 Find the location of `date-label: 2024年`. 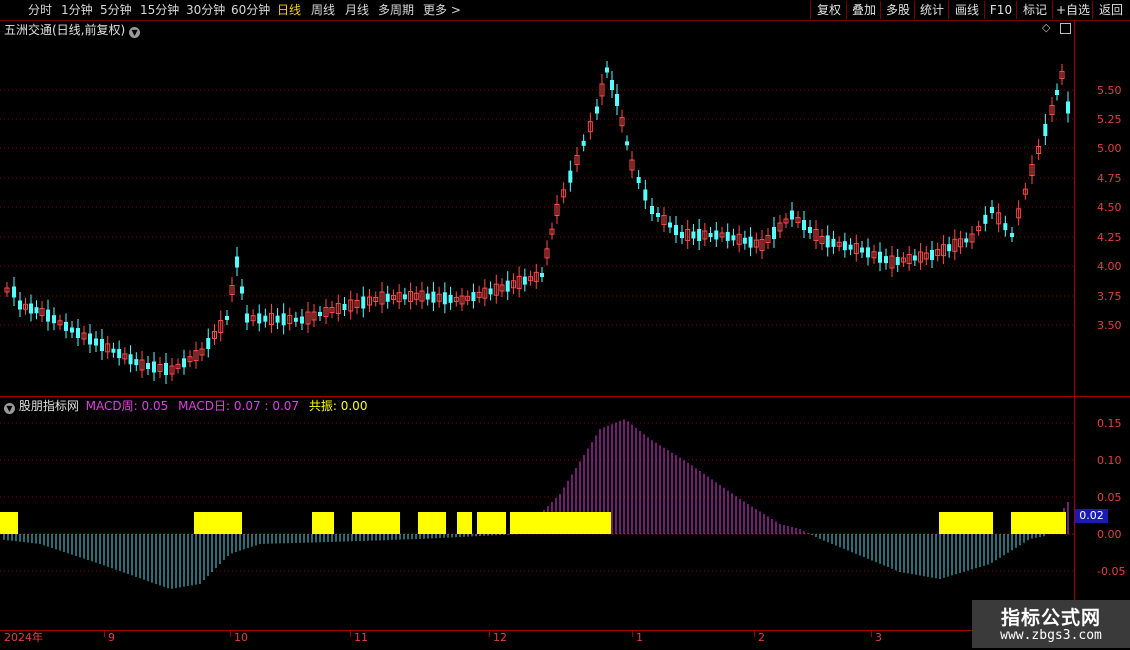

date-label: 2024年 is located at coordinates (23, 637).